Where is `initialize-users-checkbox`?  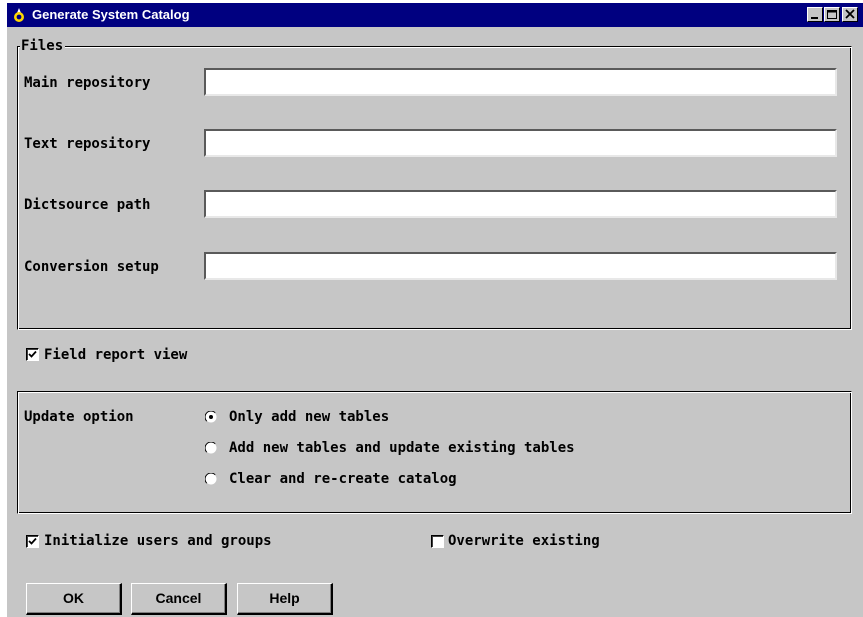
initialize-users-checkbox is located at coordinates (32, 541).